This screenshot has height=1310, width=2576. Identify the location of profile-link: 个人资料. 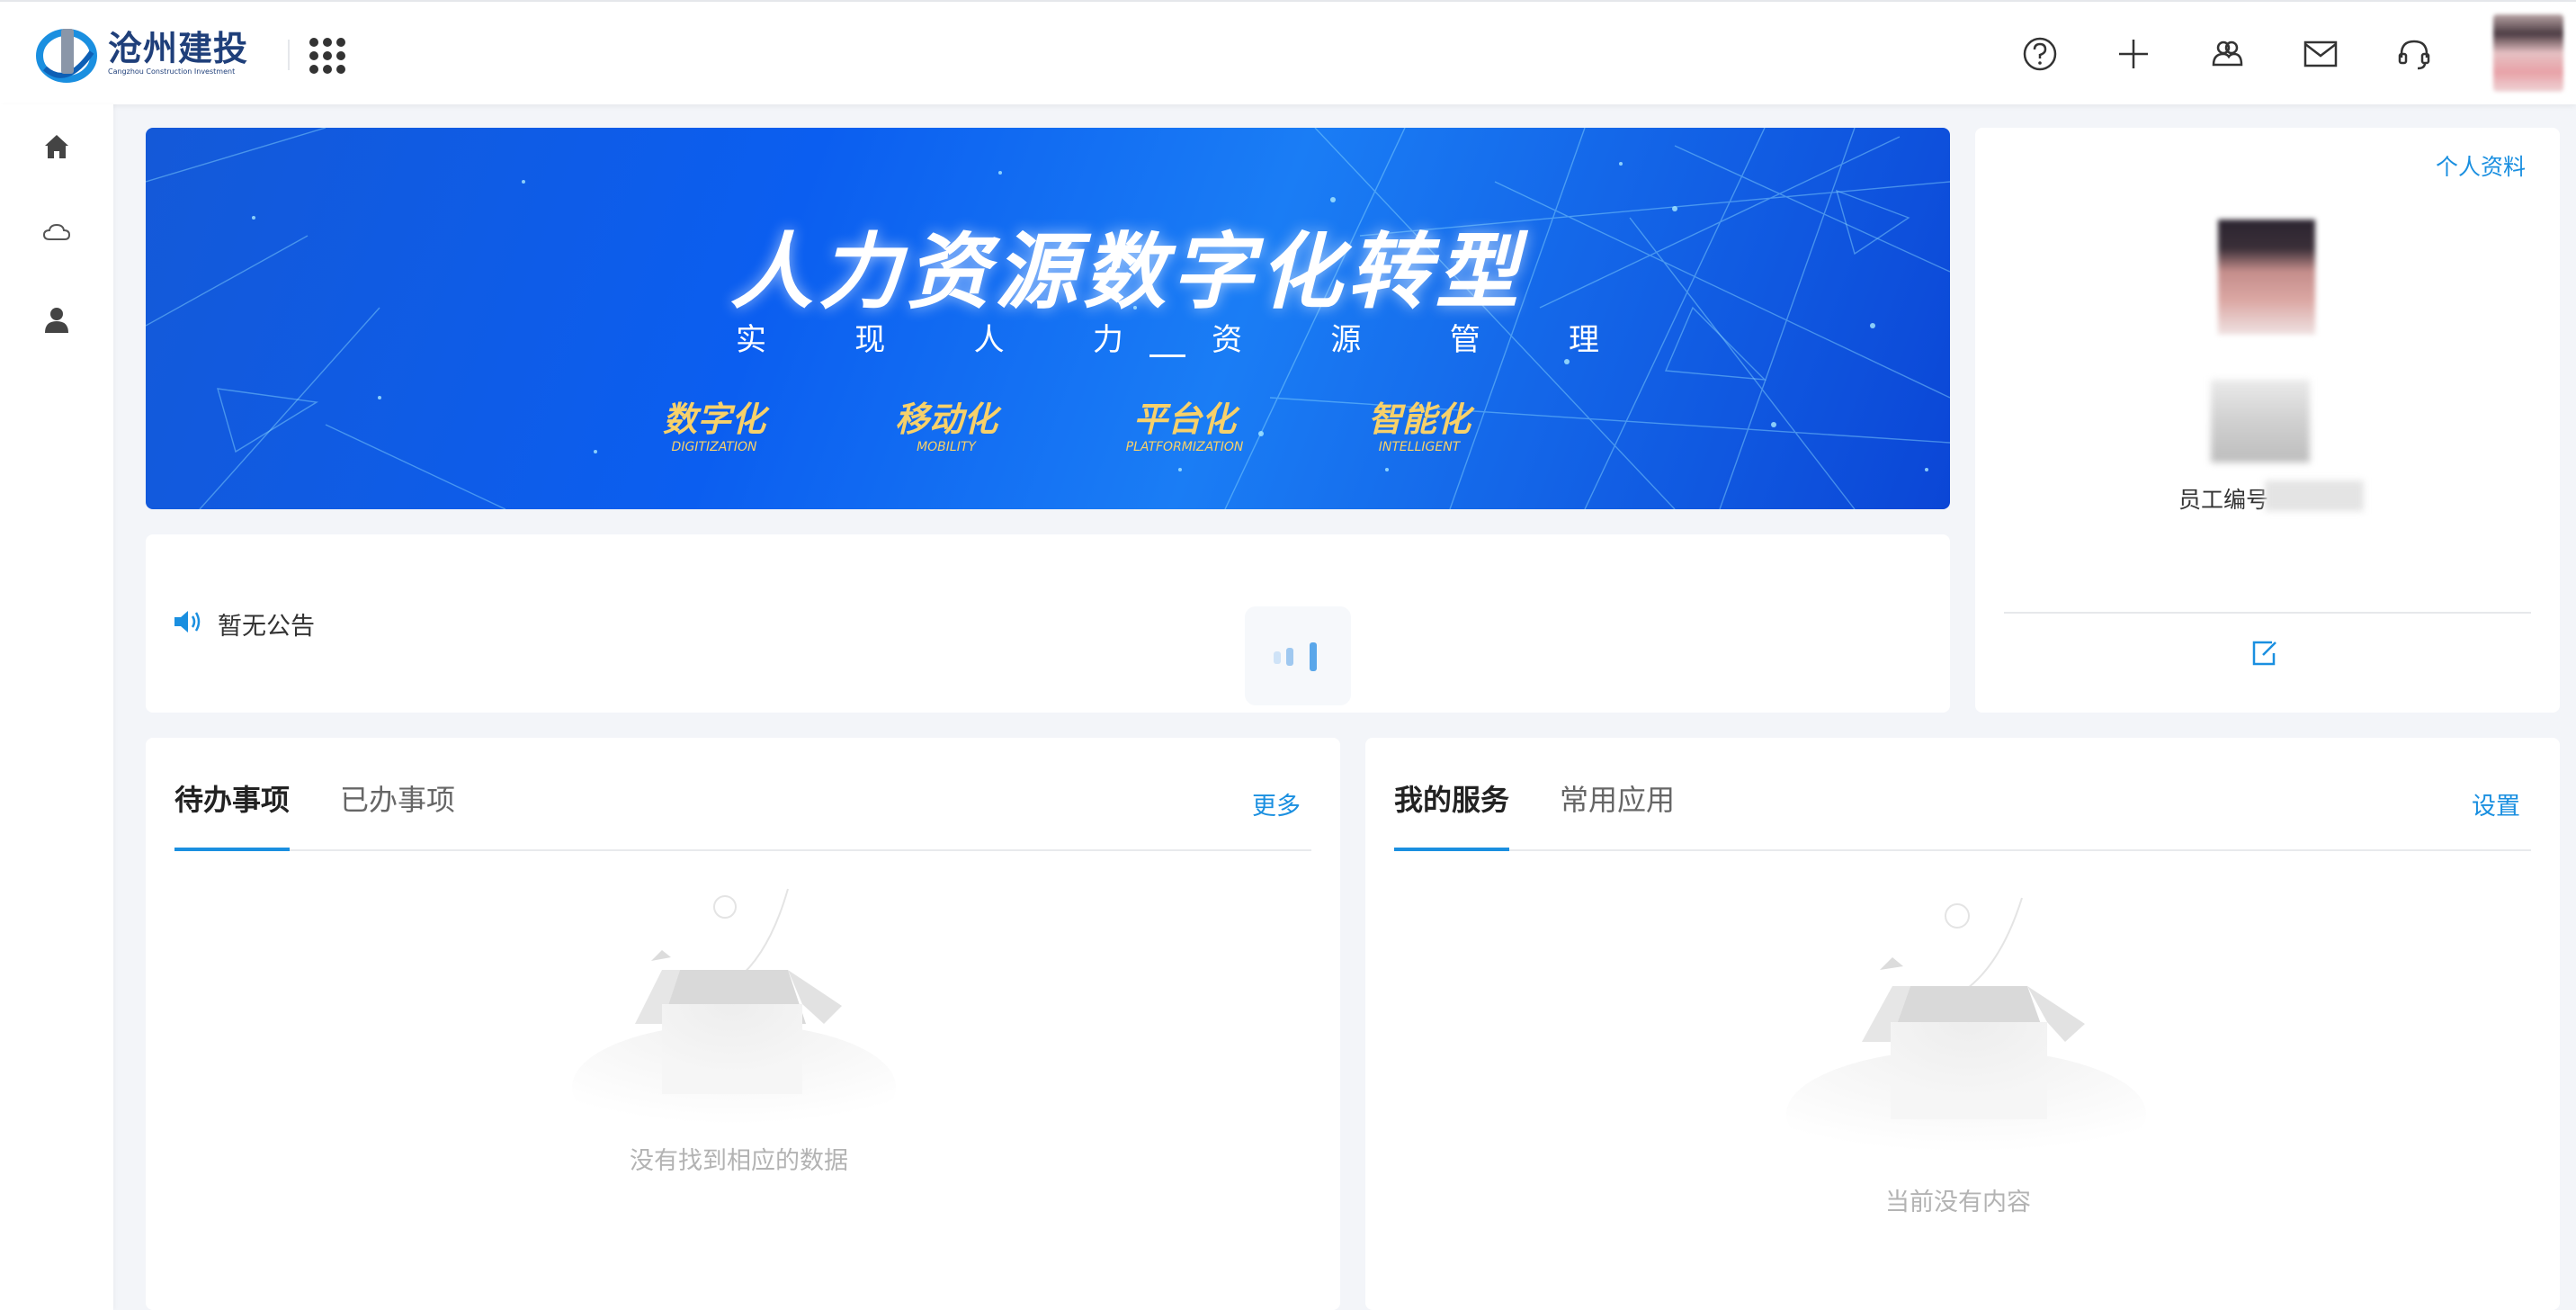
(2481, 165).